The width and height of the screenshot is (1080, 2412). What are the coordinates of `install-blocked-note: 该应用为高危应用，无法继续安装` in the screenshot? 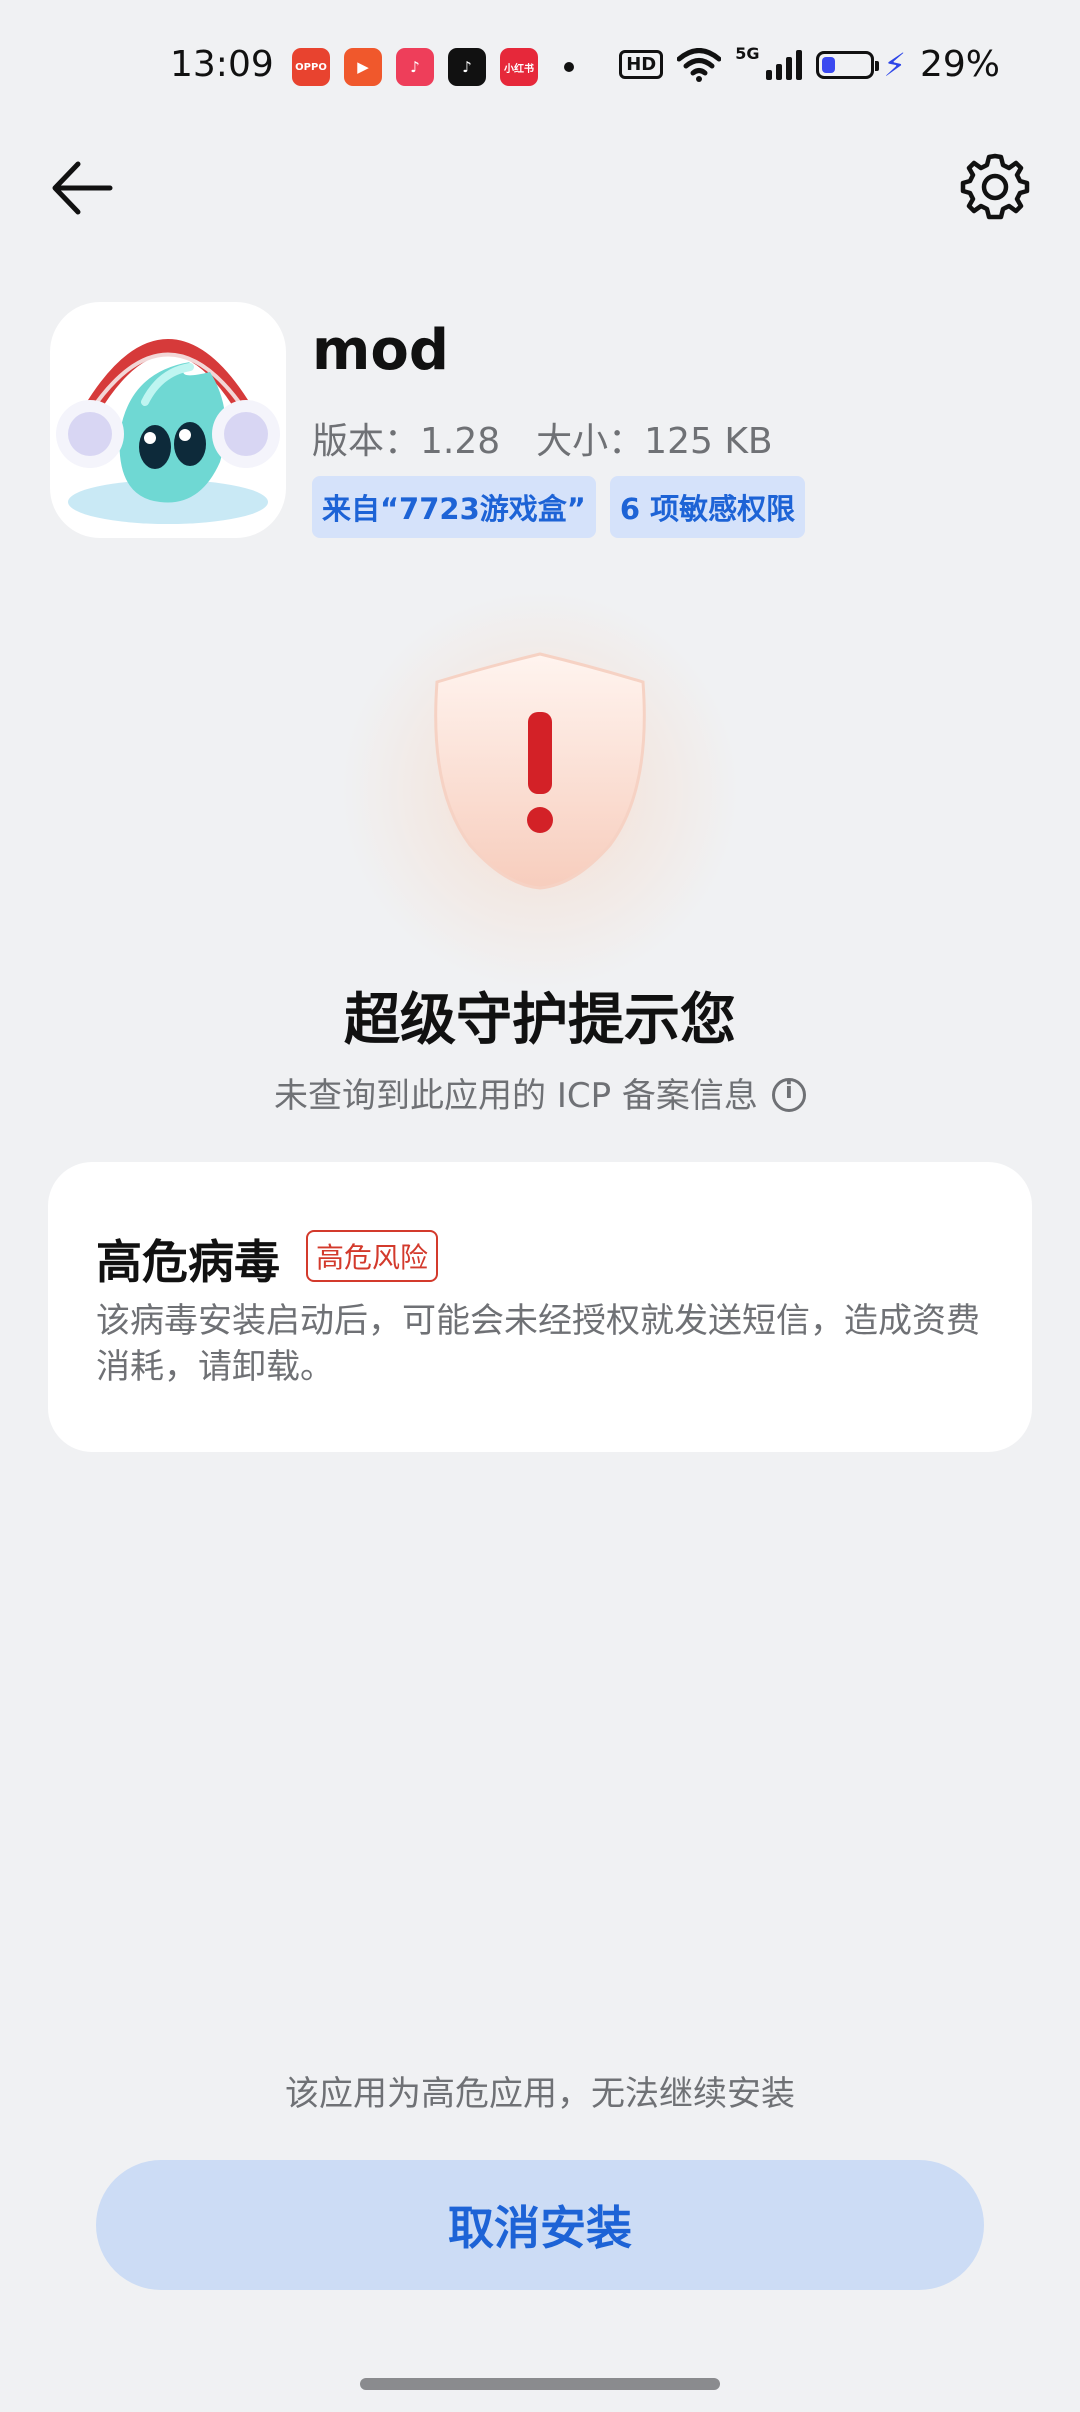 It's located at (540, 2094).